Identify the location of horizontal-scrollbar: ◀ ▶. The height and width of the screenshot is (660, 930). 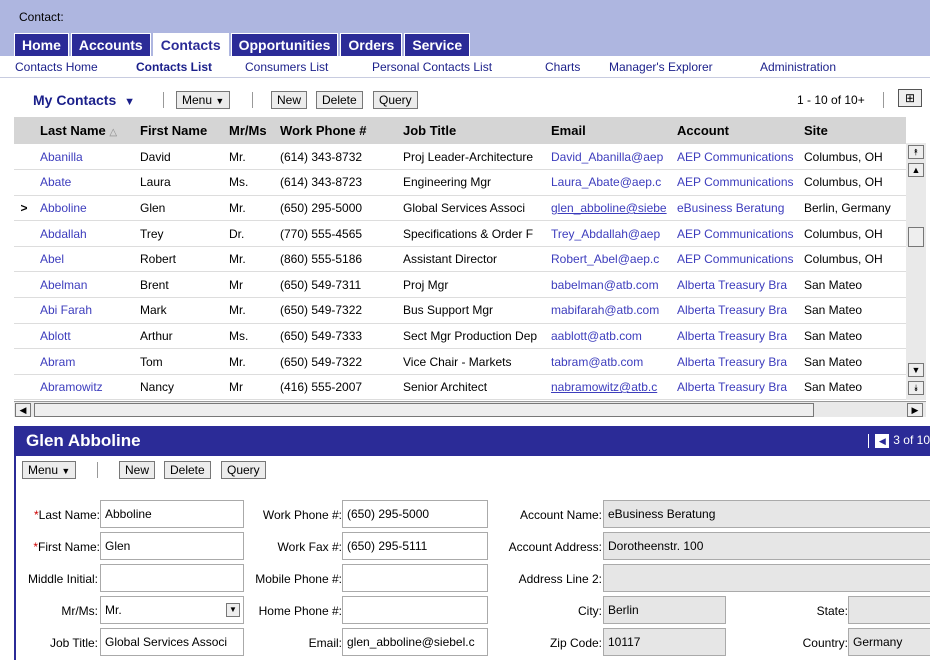
(470, 409).